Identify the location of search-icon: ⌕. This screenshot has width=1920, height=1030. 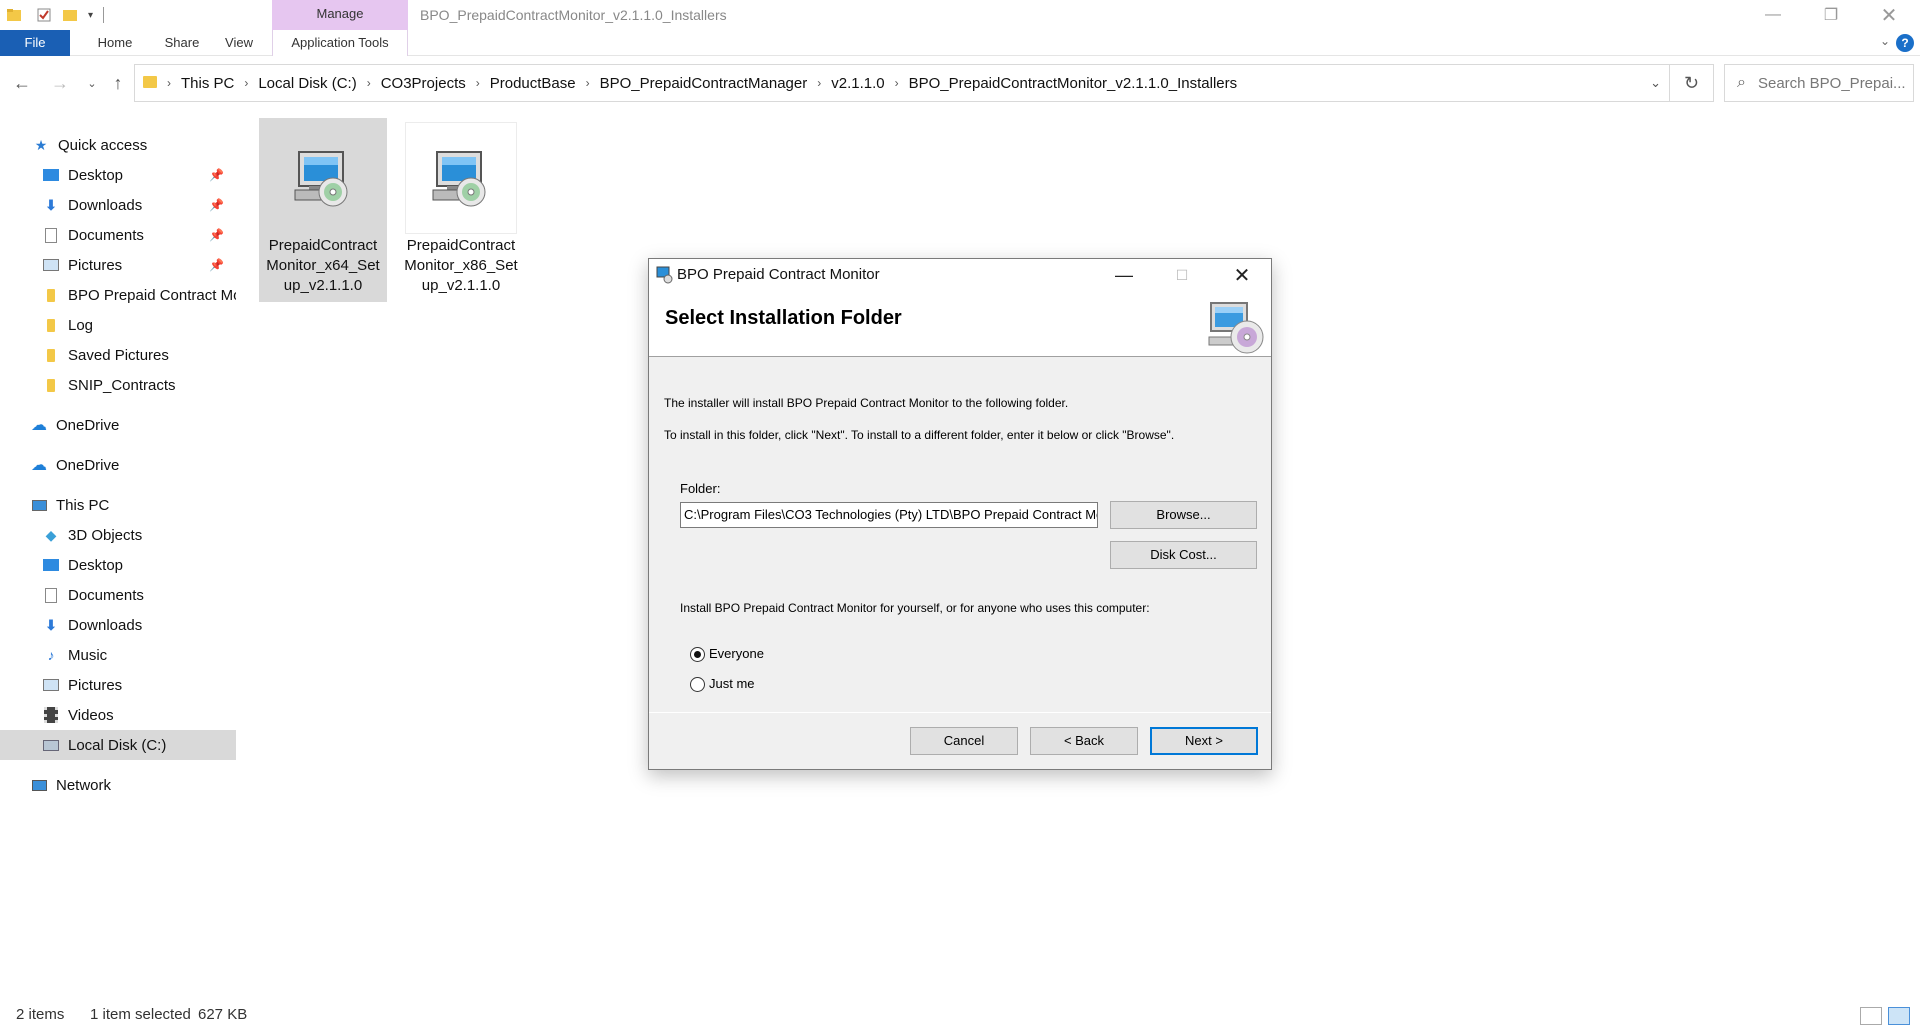
(1741, 82).